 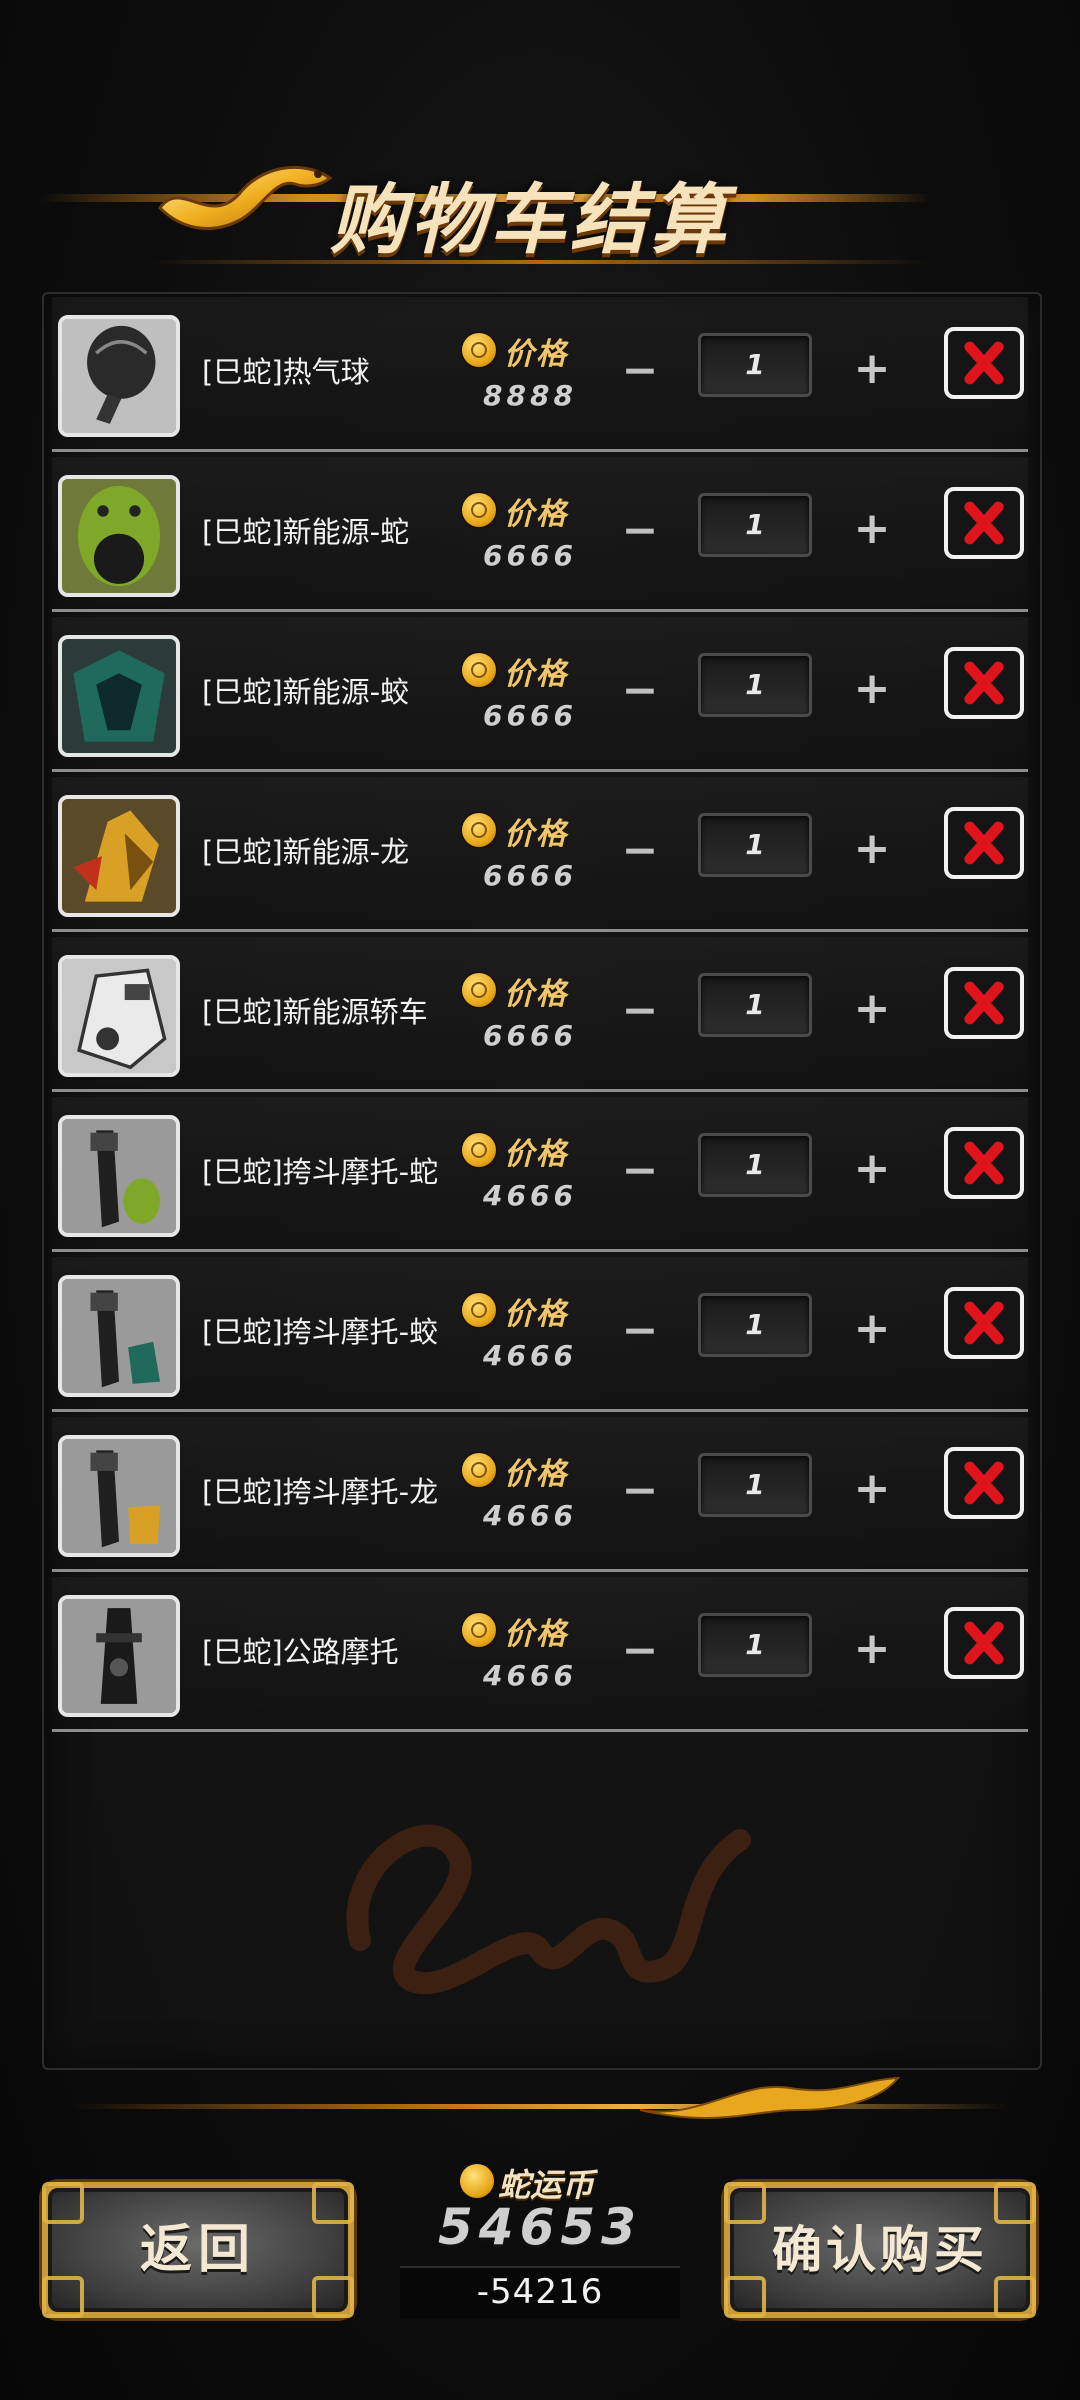 I want to click on cart-item-row: [巳蛇]新能源-龙 价格 6666 −1 +, so click(x=540, y=854).